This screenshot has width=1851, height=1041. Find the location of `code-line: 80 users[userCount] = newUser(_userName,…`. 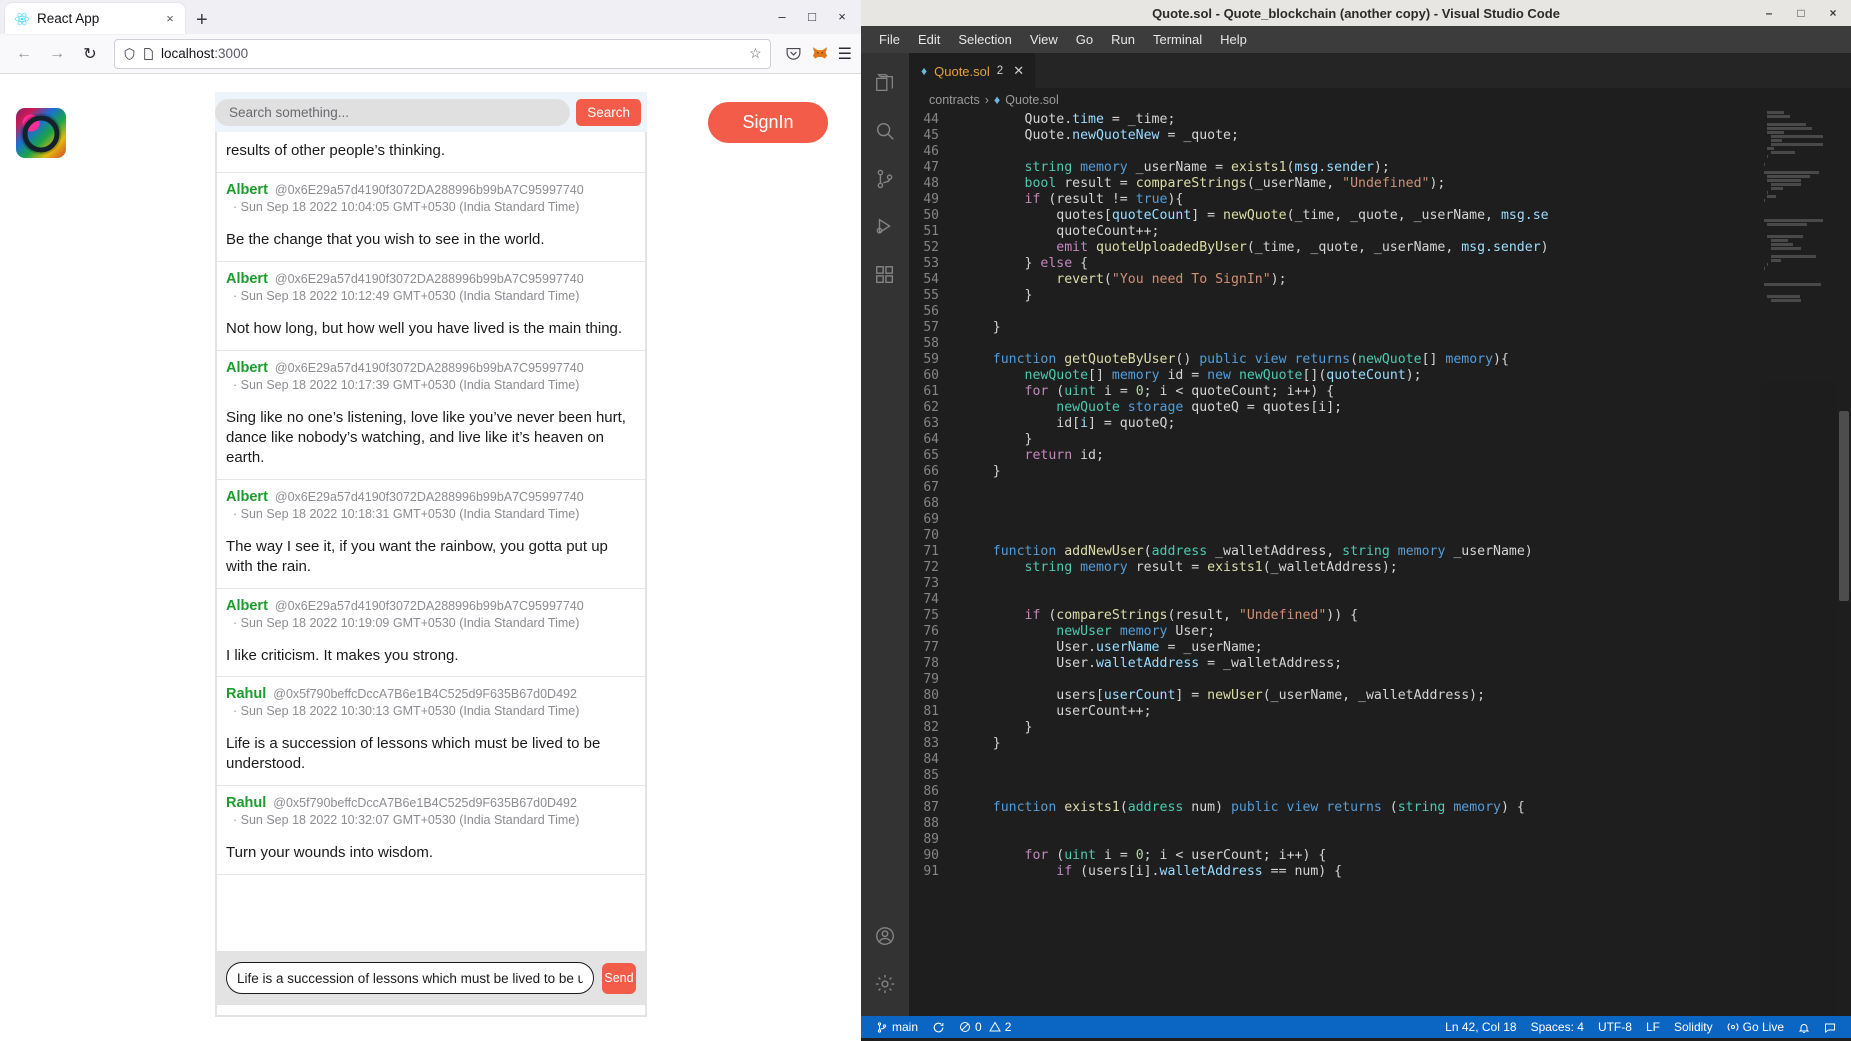

code-line: 80 users[userCount] = newUser(_userName,… is located at coordinates (1380, 695).